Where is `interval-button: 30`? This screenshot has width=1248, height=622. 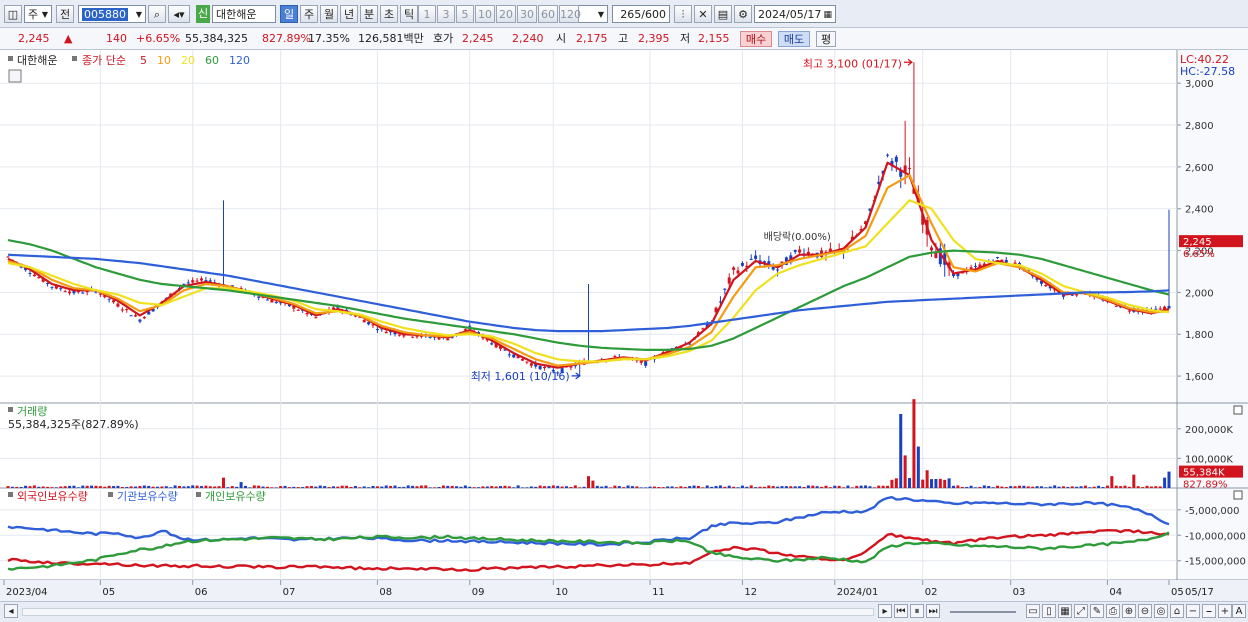 interval-button: 30 is located at coordinates (527, 14).